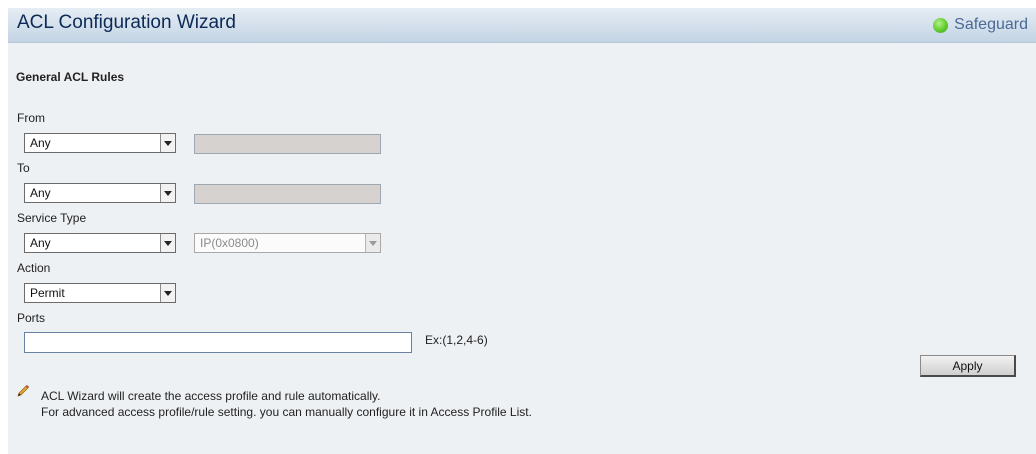 This screenshot has width=1036, height=454. Describe the element at coordinates (218, 342) in the screenshot. I see `ports-input` at that location.